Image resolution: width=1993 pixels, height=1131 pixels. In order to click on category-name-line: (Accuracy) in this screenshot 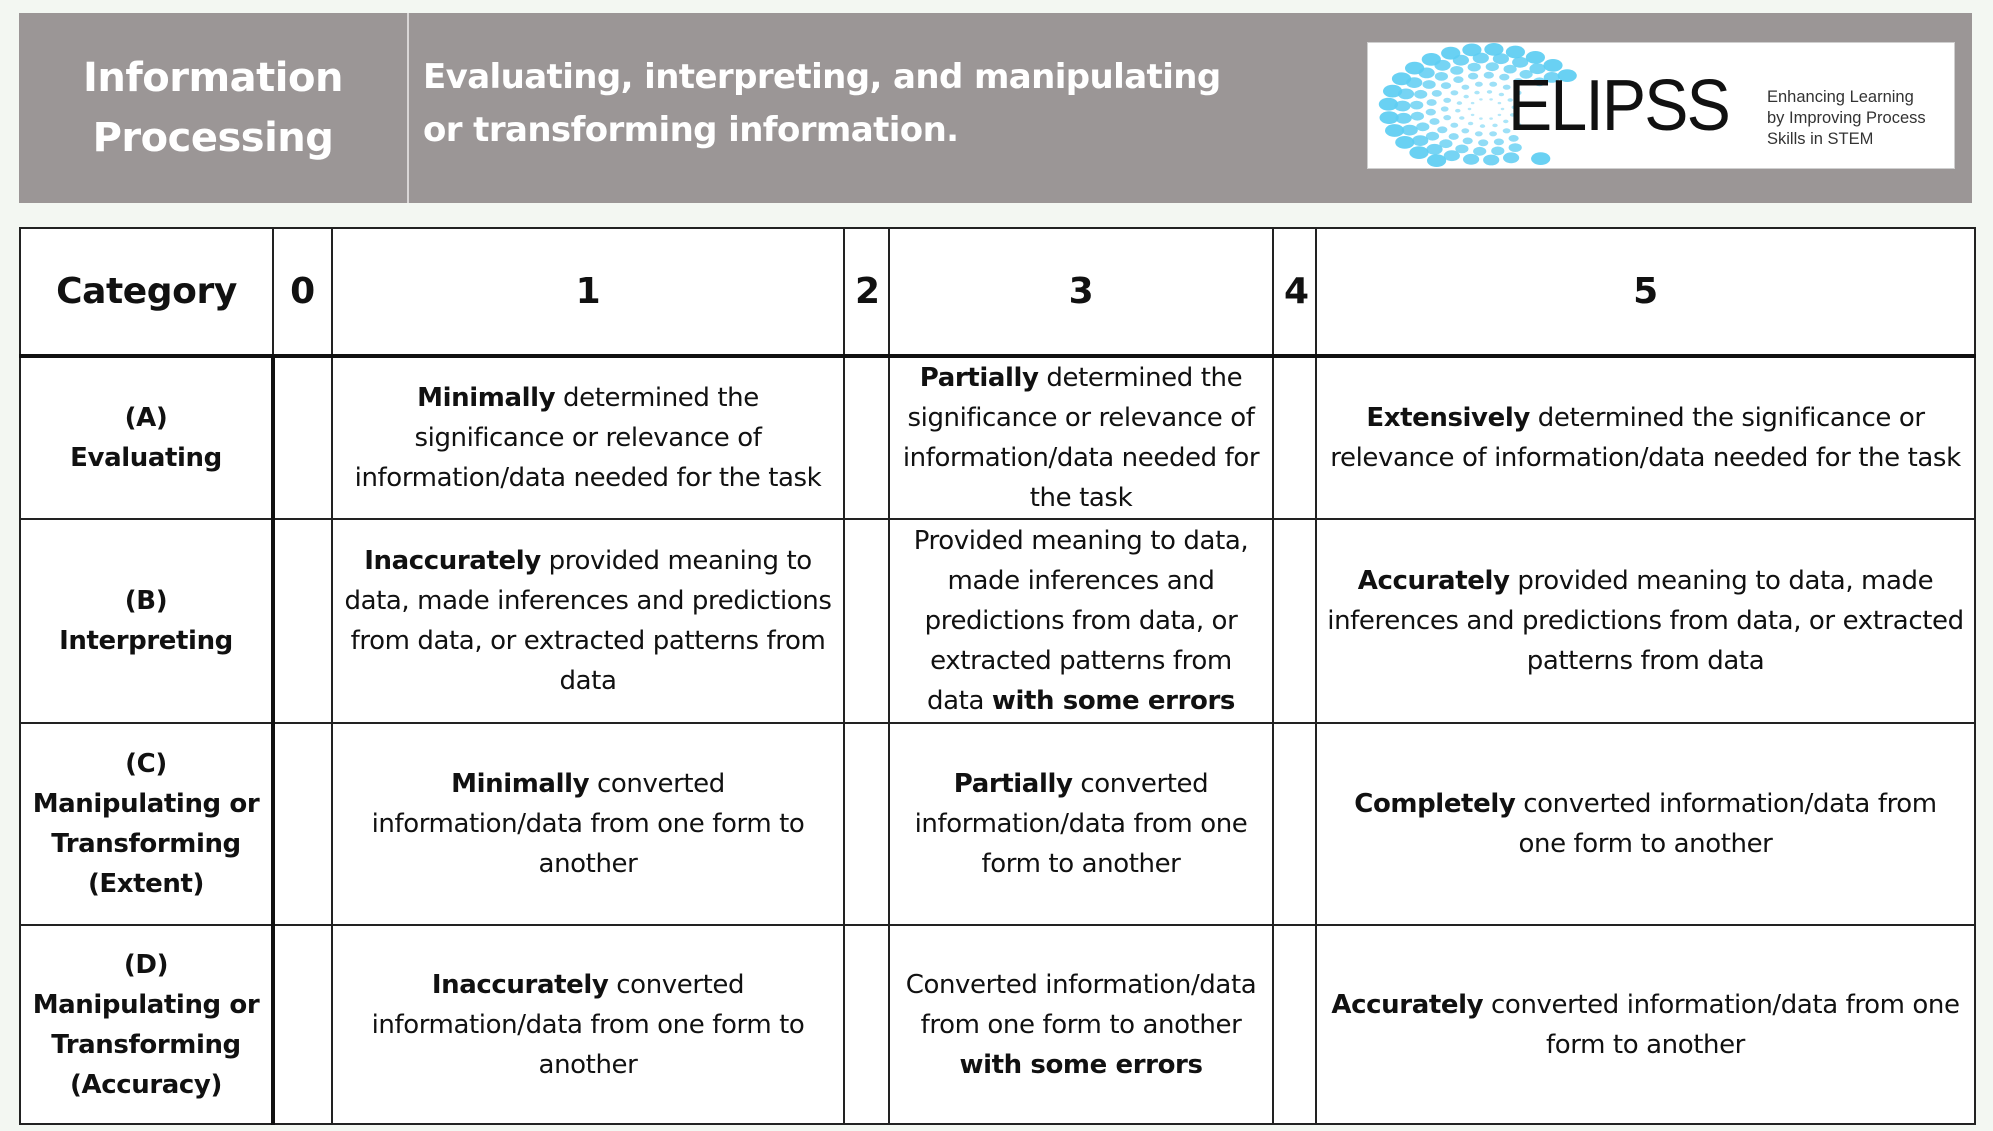, I will do `click(146, 1084)`.